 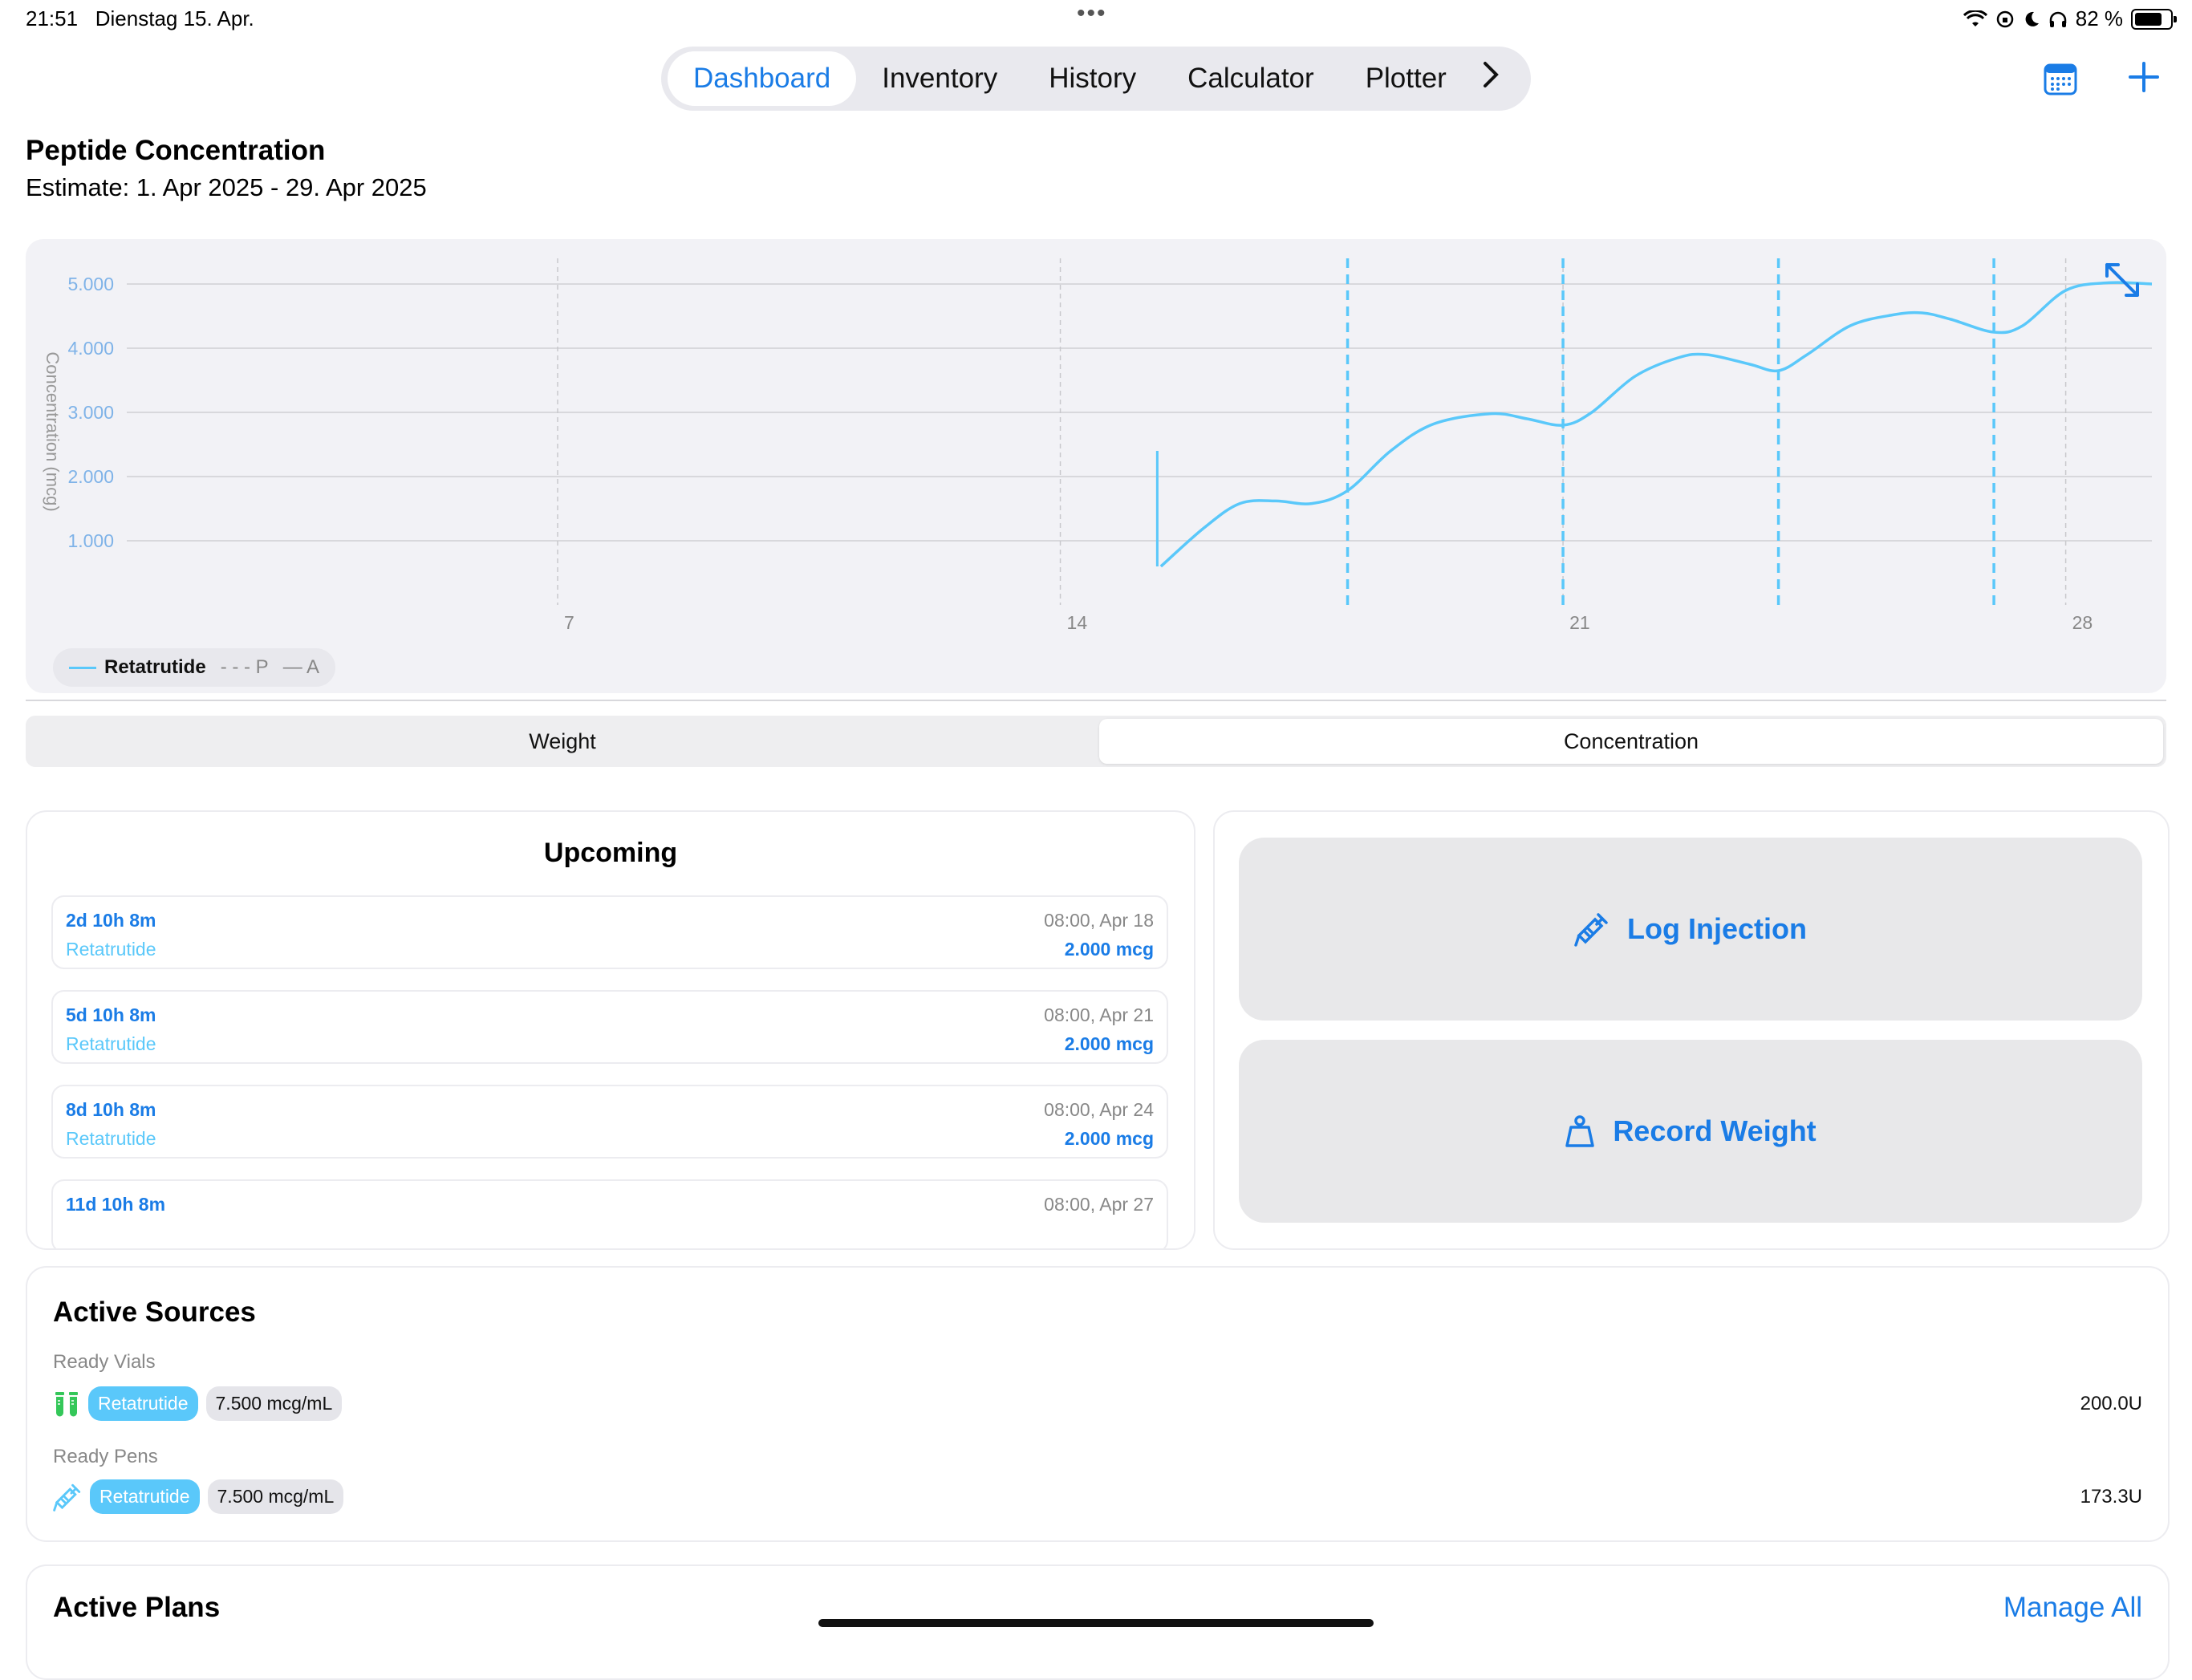 I want to click on scheduled-time: 08:00, Apr 24, so click(x=1099, y=1109).